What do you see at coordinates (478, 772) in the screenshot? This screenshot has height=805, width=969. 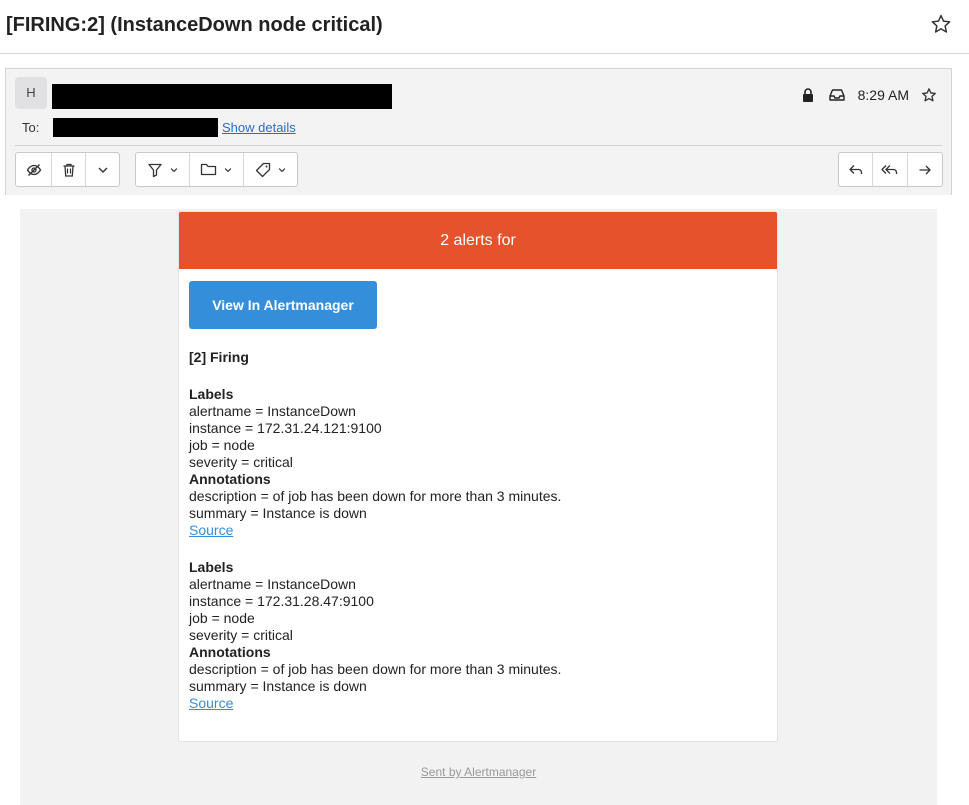 I see `sent-by-footer-link: Sent by Alertmanager` at bounding box center [478, 772].